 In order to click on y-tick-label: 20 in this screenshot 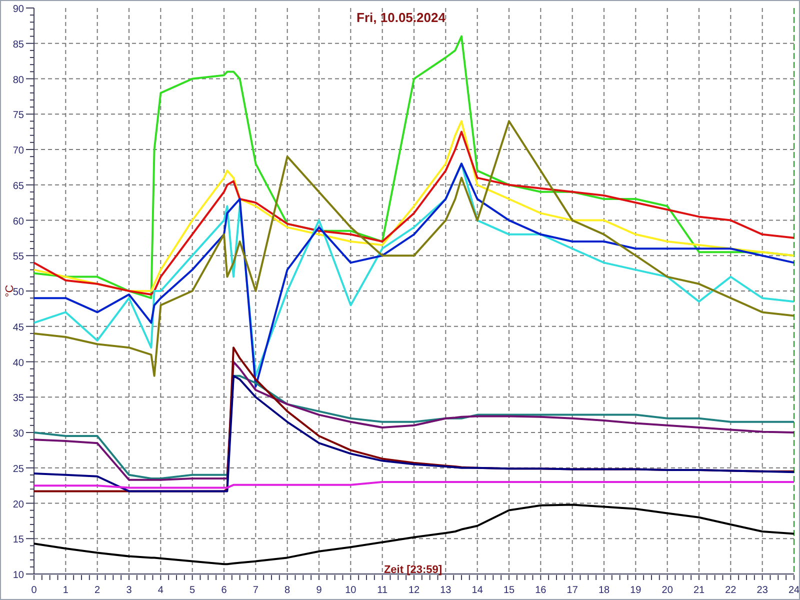, I will do `click(18, 504)`.